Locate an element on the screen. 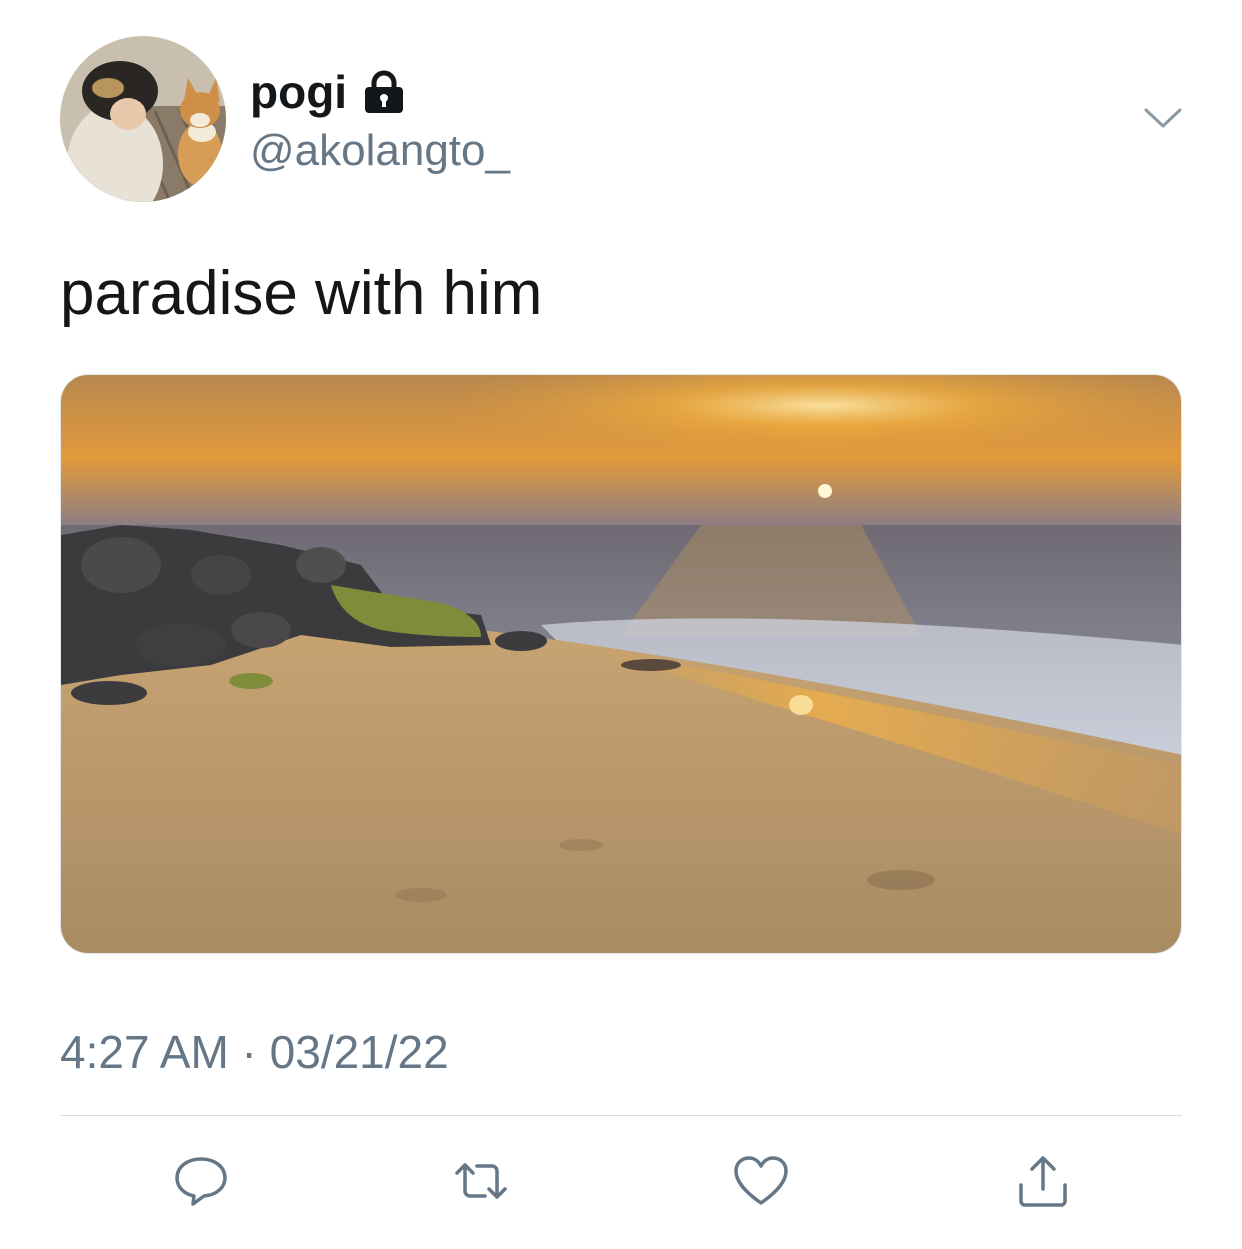 This screenshot has height=1249, width=1242. reply-button is located at coordinates (201, 1181).